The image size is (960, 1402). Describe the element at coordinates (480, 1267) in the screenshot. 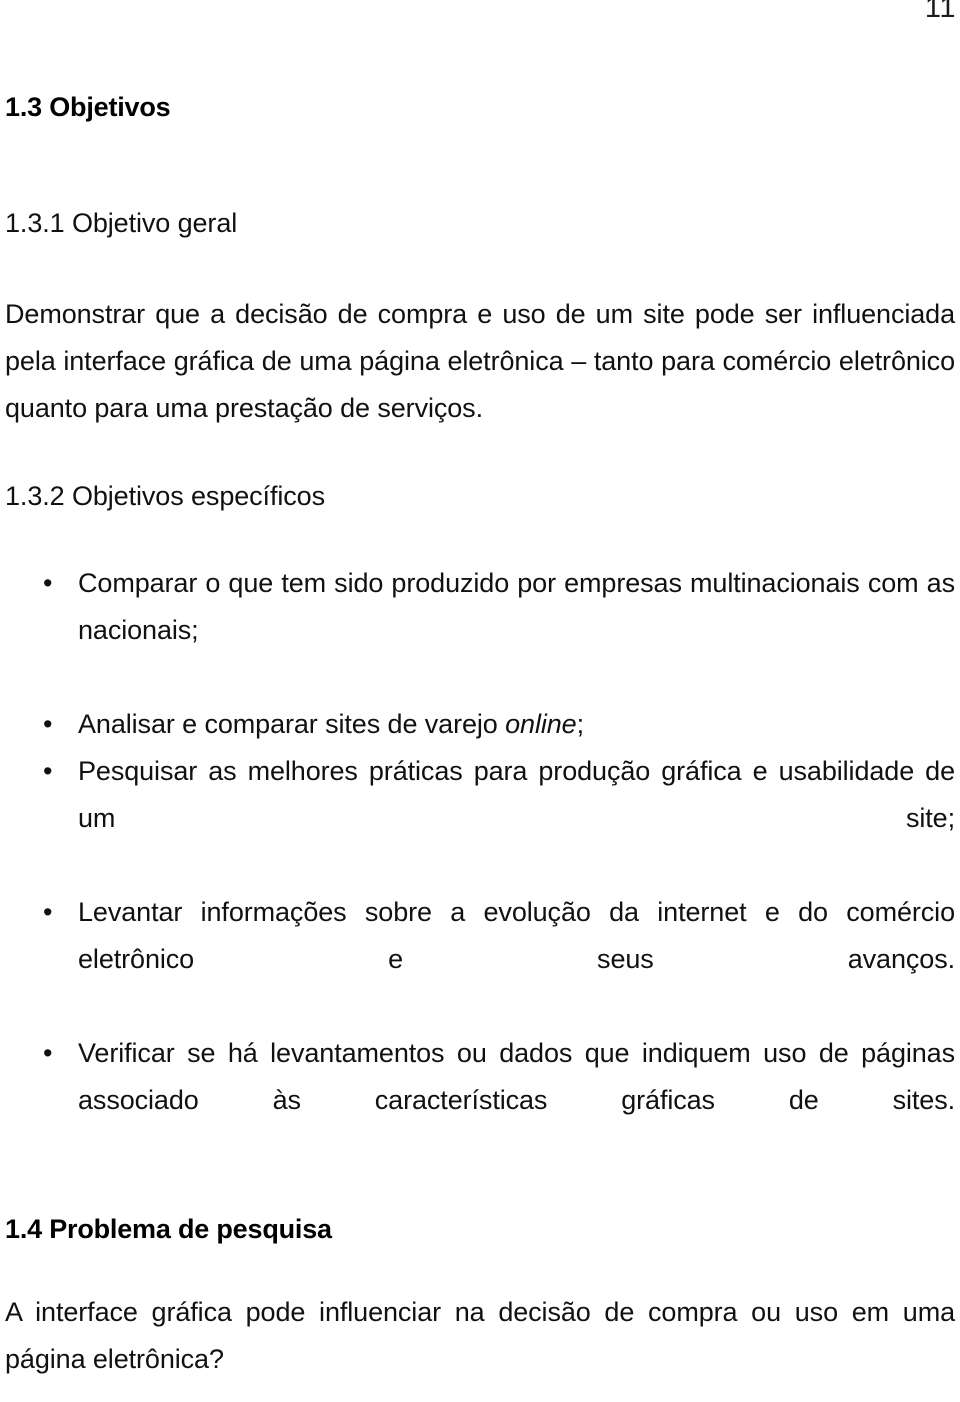

I see `spacer-after-problema-heading` at that location.